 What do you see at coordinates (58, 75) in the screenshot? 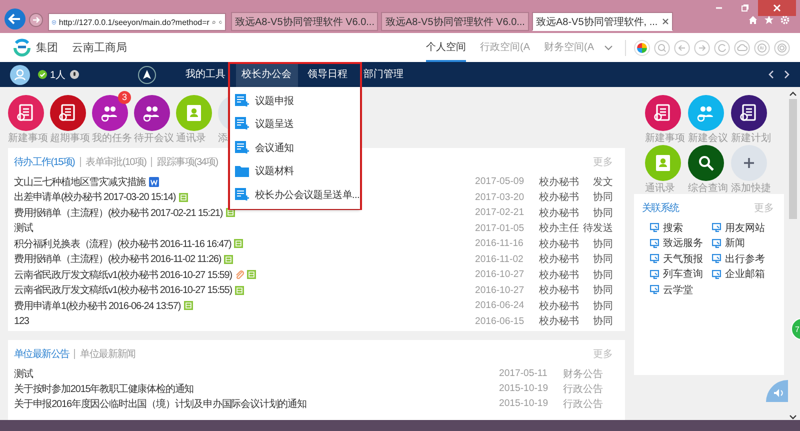
I see `online-count: 1人` at bounding box center [58, 75].